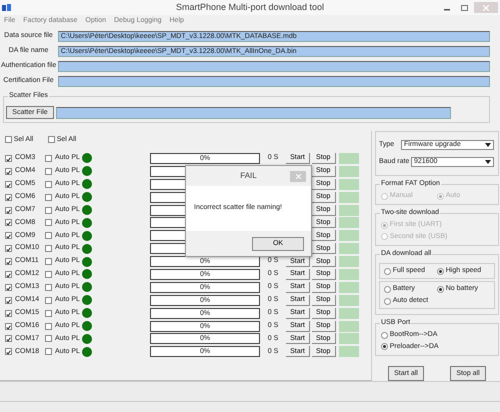 The width and height of the screenshot is (500, 412). What do you see at coordinates (6, 8) in the screenshot?
I see `app-icon` at bounding box center [6, 8].